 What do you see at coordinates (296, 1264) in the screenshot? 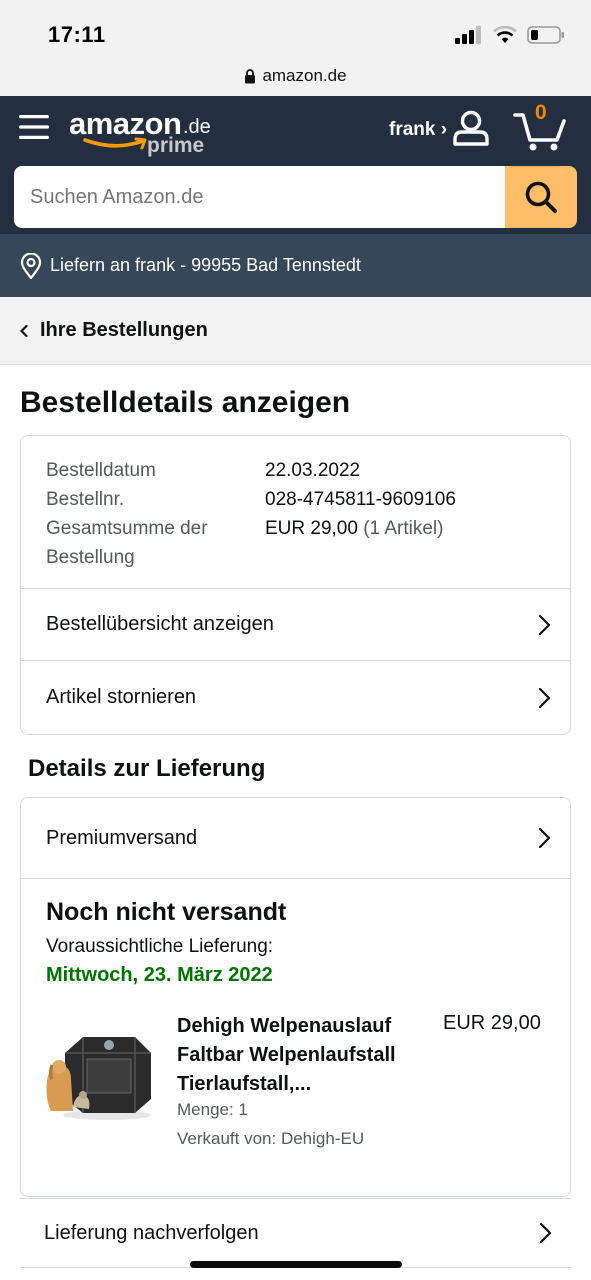
I see `home-indicator` at bounding box center [296, 1264].